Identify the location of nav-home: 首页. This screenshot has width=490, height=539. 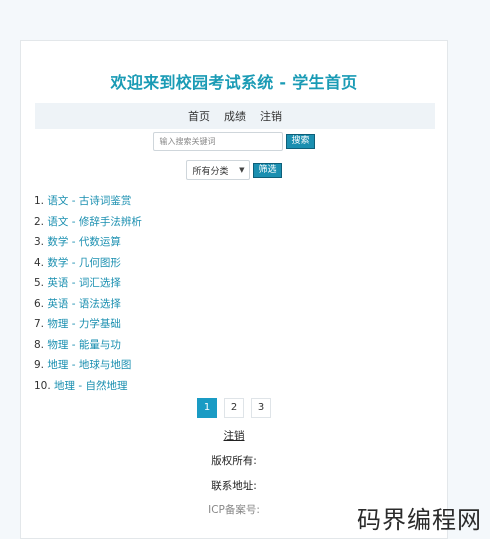
(199, 116).